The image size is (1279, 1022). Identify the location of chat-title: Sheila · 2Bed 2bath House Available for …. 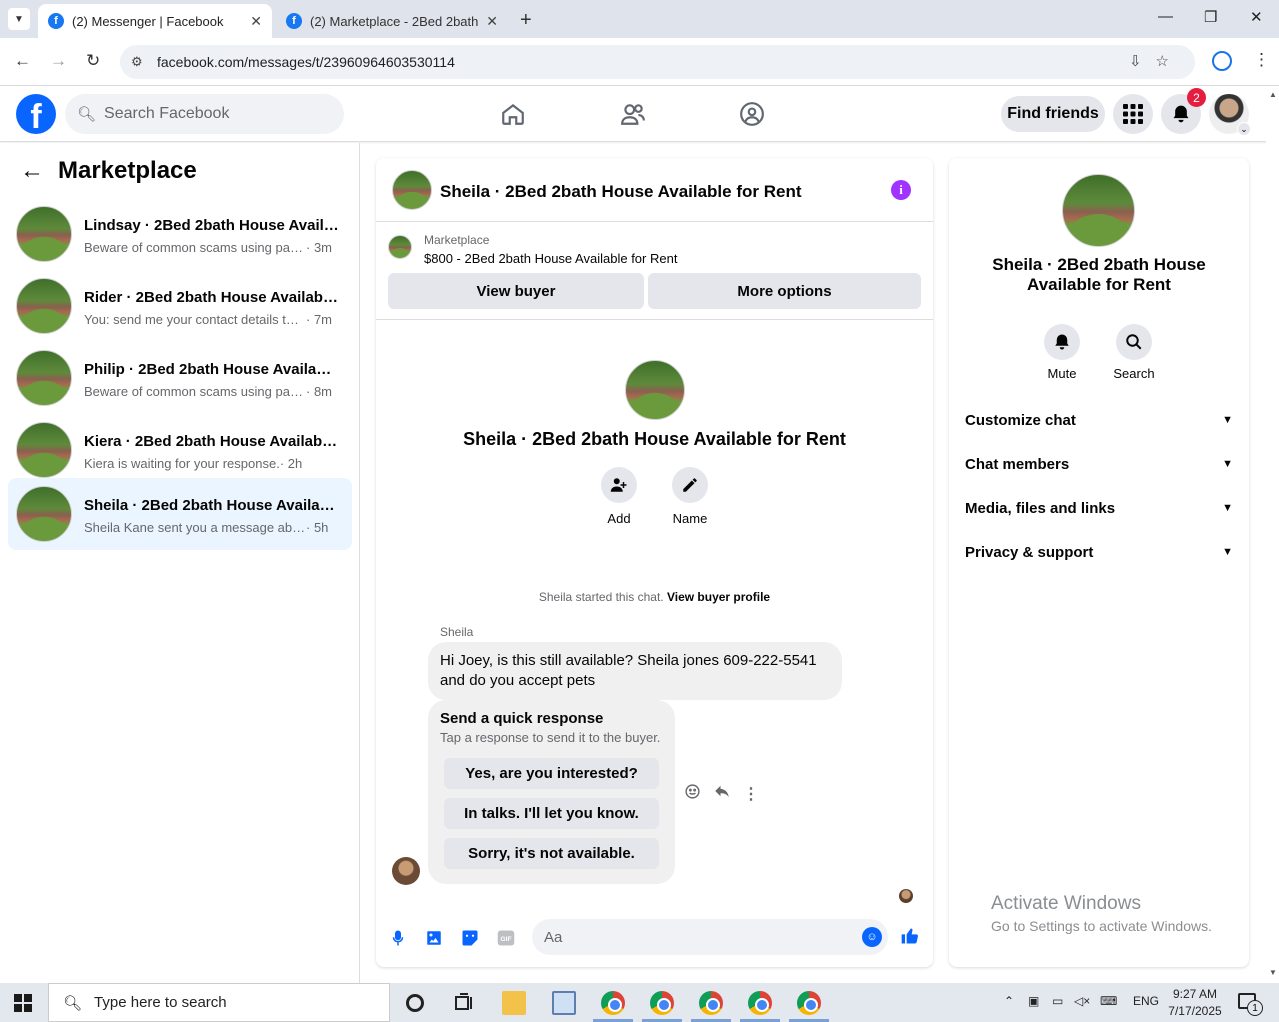
(621, 192).